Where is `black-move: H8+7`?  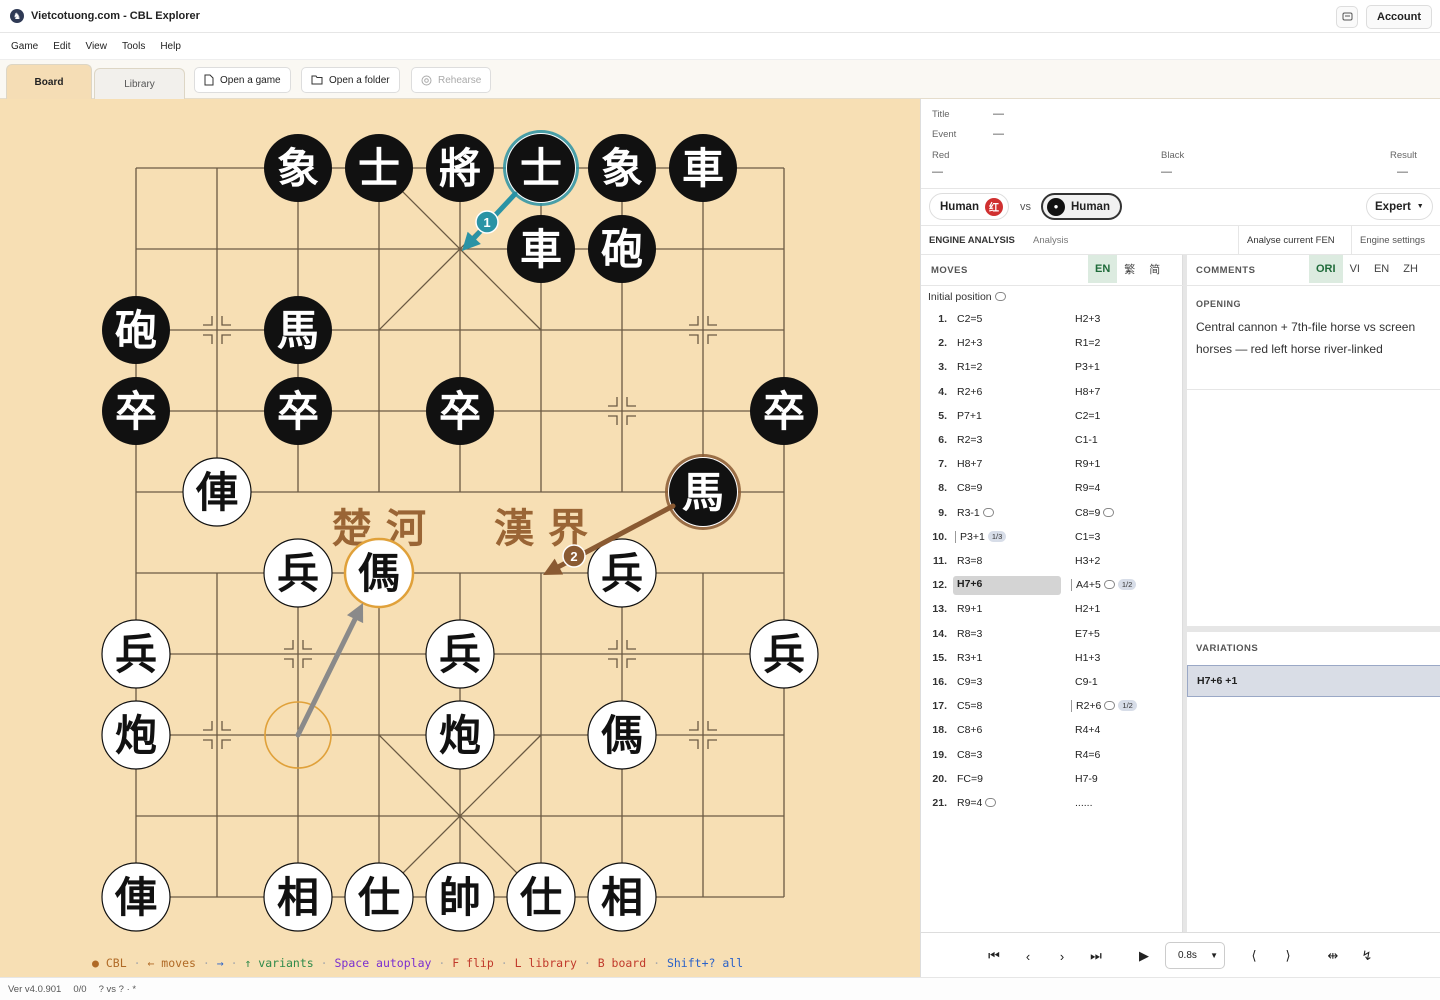
black-move: H8+7 is located at coordinates (1087, 392).